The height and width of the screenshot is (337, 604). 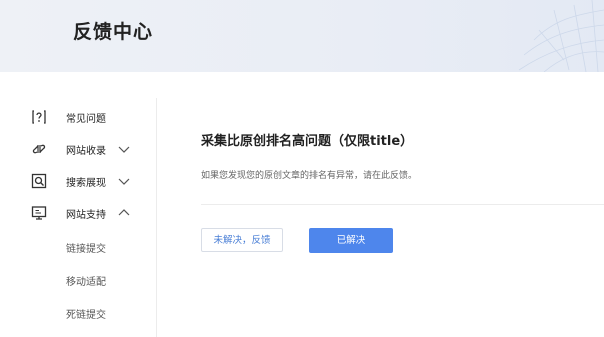 I want to click on search-display-icon, so click(x=39, y=181).